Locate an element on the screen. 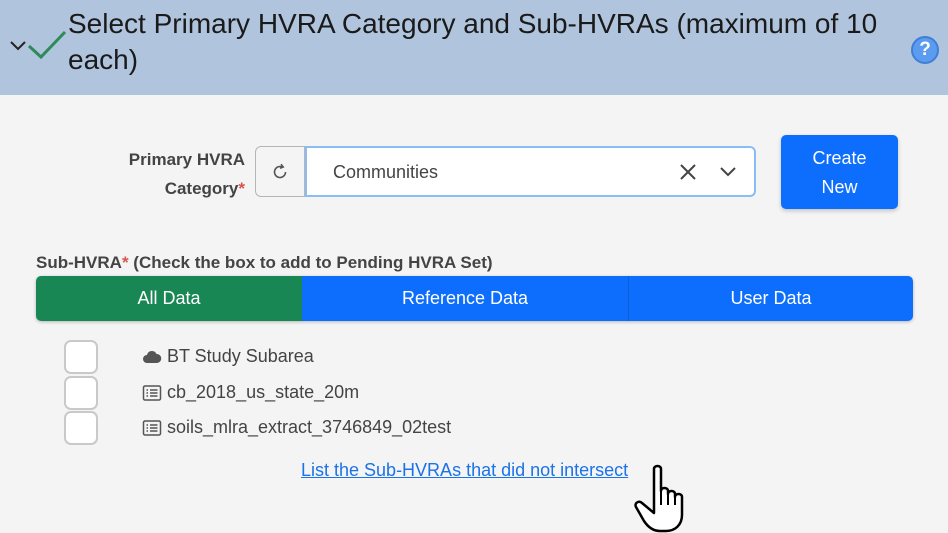  create-new-button: Create New is located at coordinates (839, 172).